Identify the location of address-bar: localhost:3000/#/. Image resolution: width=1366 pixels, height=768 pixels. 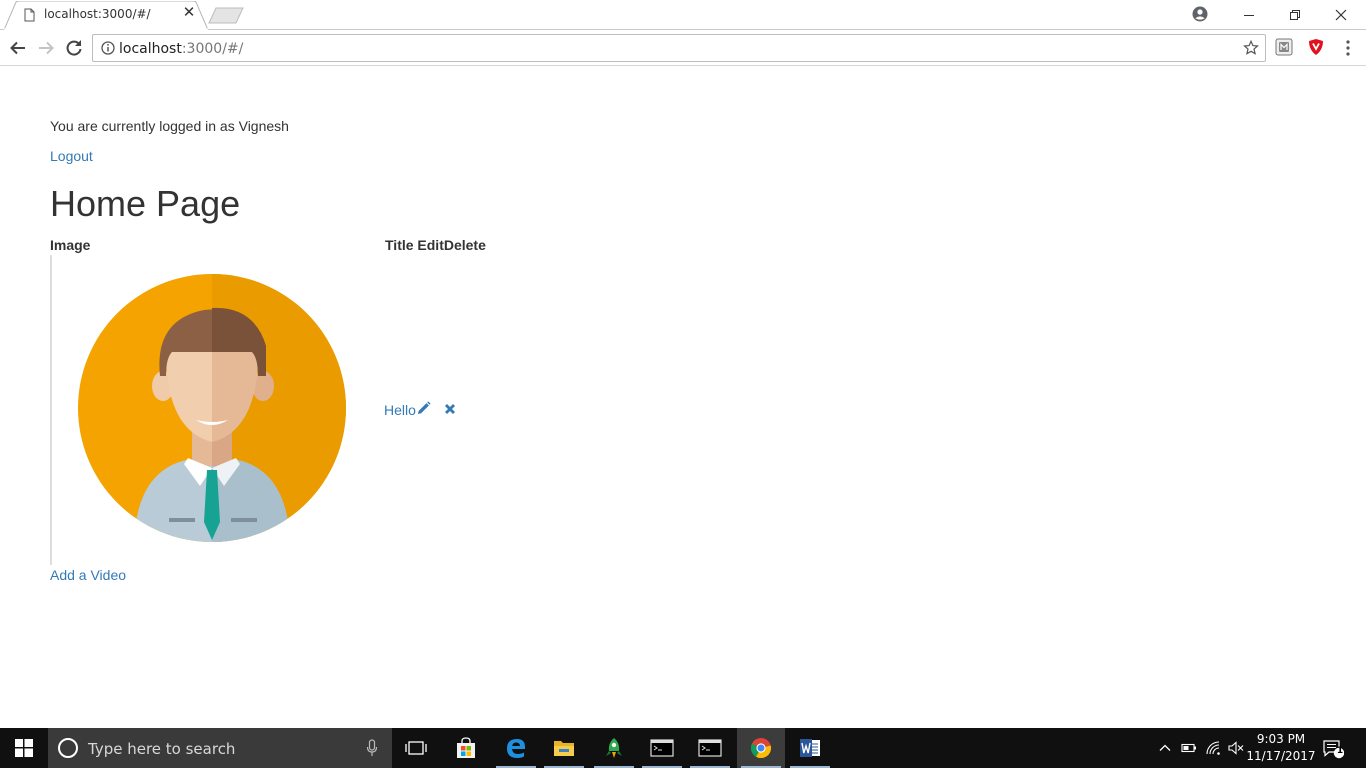
(679, 48).